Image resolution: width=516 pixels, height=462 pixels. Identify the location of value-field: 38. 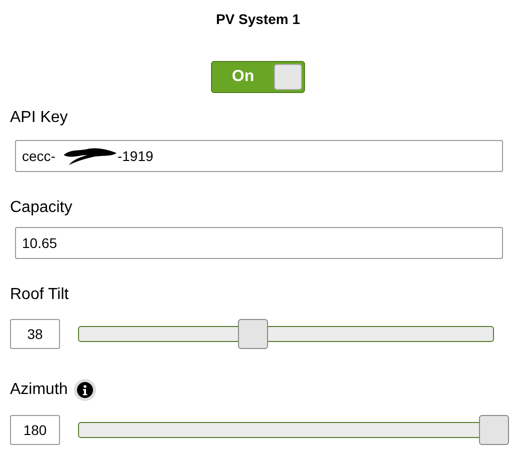
(35, 334).